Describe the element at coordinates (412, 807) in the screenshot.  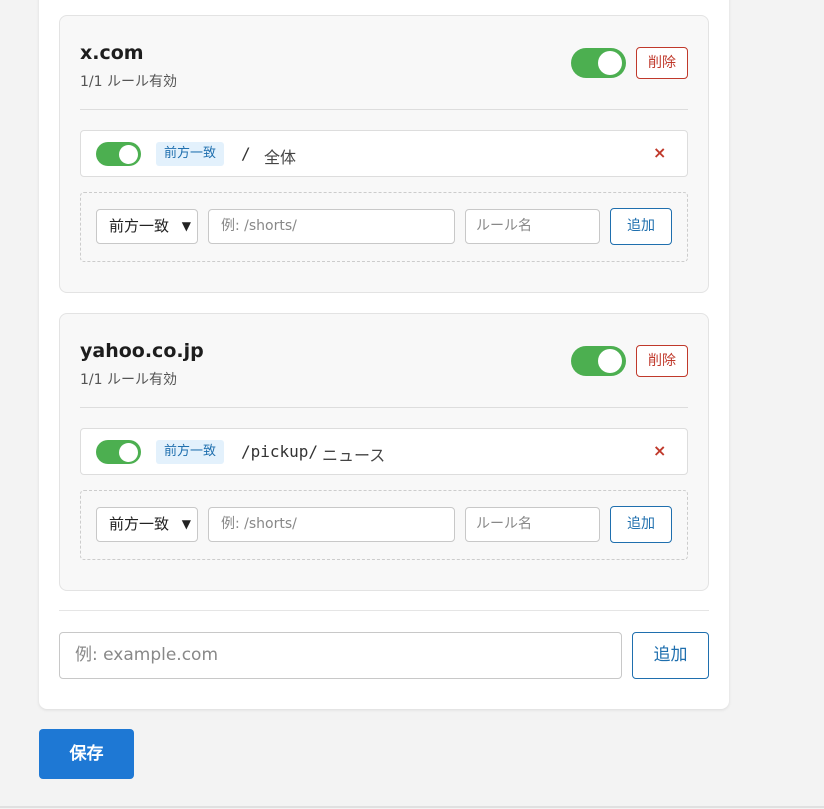
I see `page-divider` at that location.